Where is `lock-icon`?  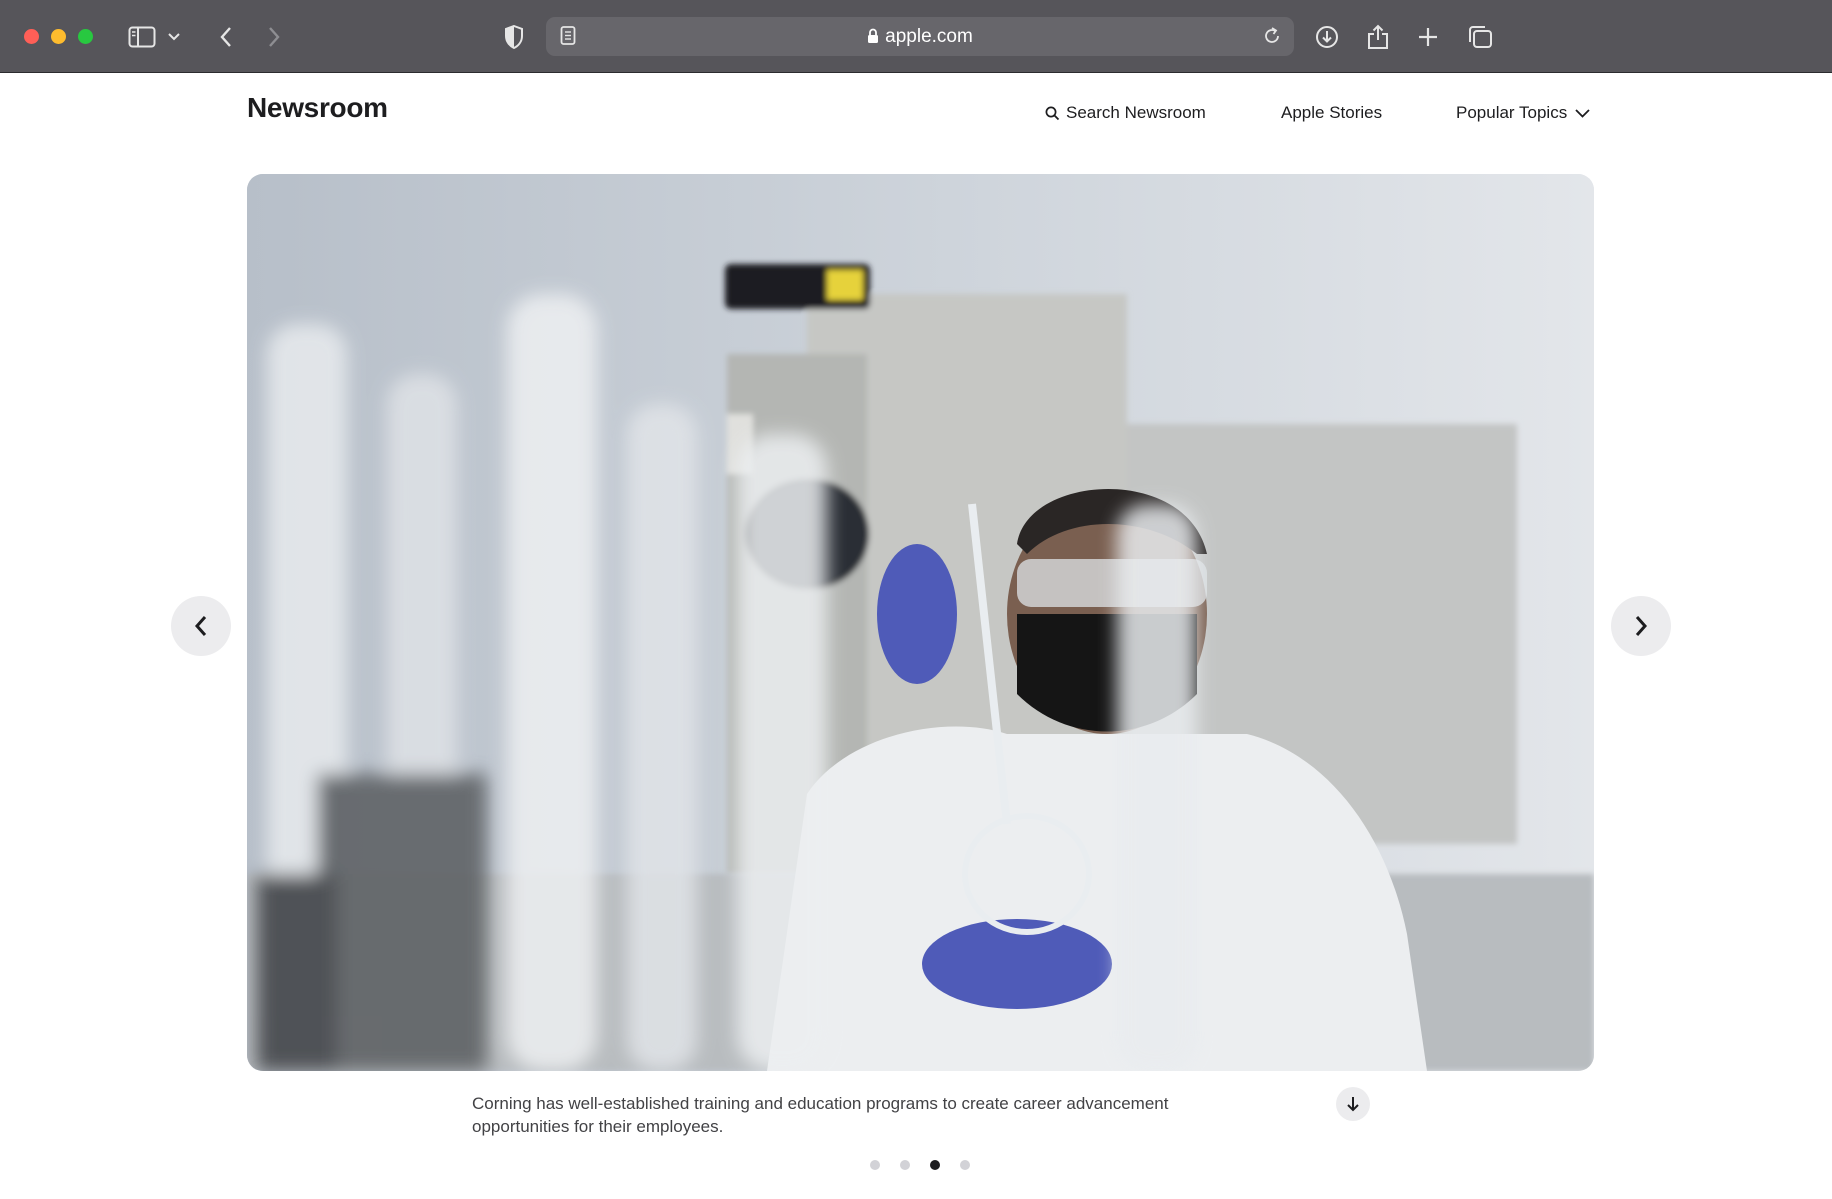 lock-icon is located at coordinates (873, 35).